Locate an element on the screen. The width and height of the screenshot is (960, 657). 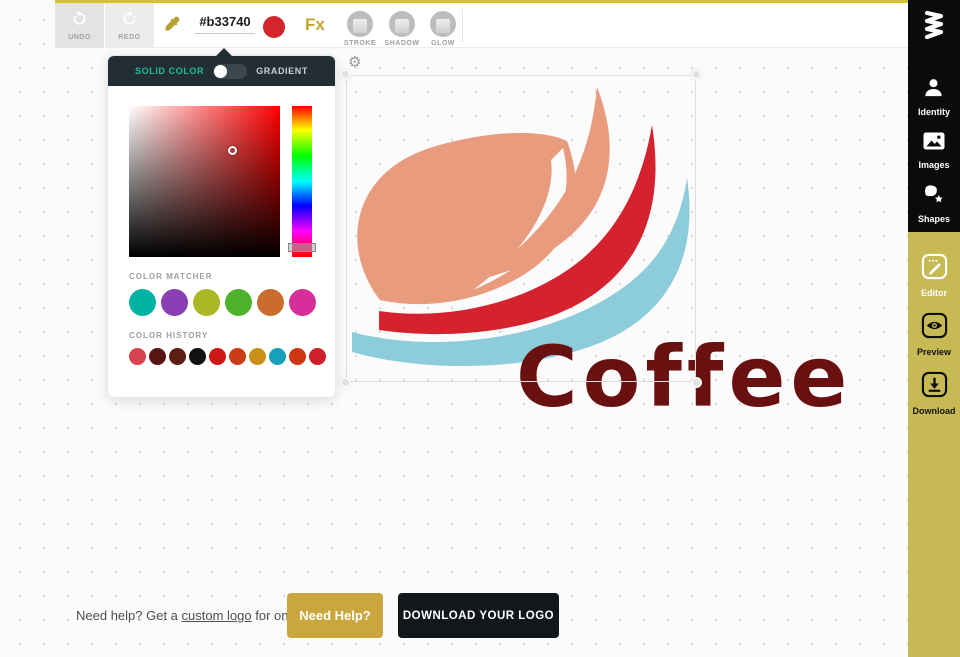
shadow-effect-icon is located at coordinates (402, 24).